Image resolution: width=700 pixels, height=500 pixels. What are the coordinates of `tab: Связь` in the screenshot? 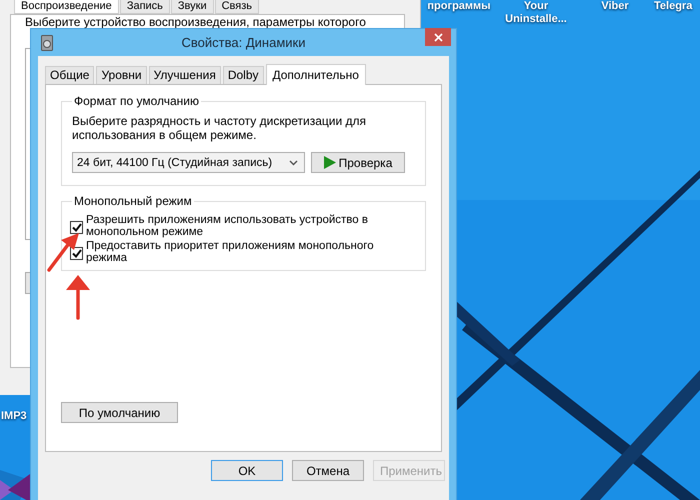 It's located at (237, 7).